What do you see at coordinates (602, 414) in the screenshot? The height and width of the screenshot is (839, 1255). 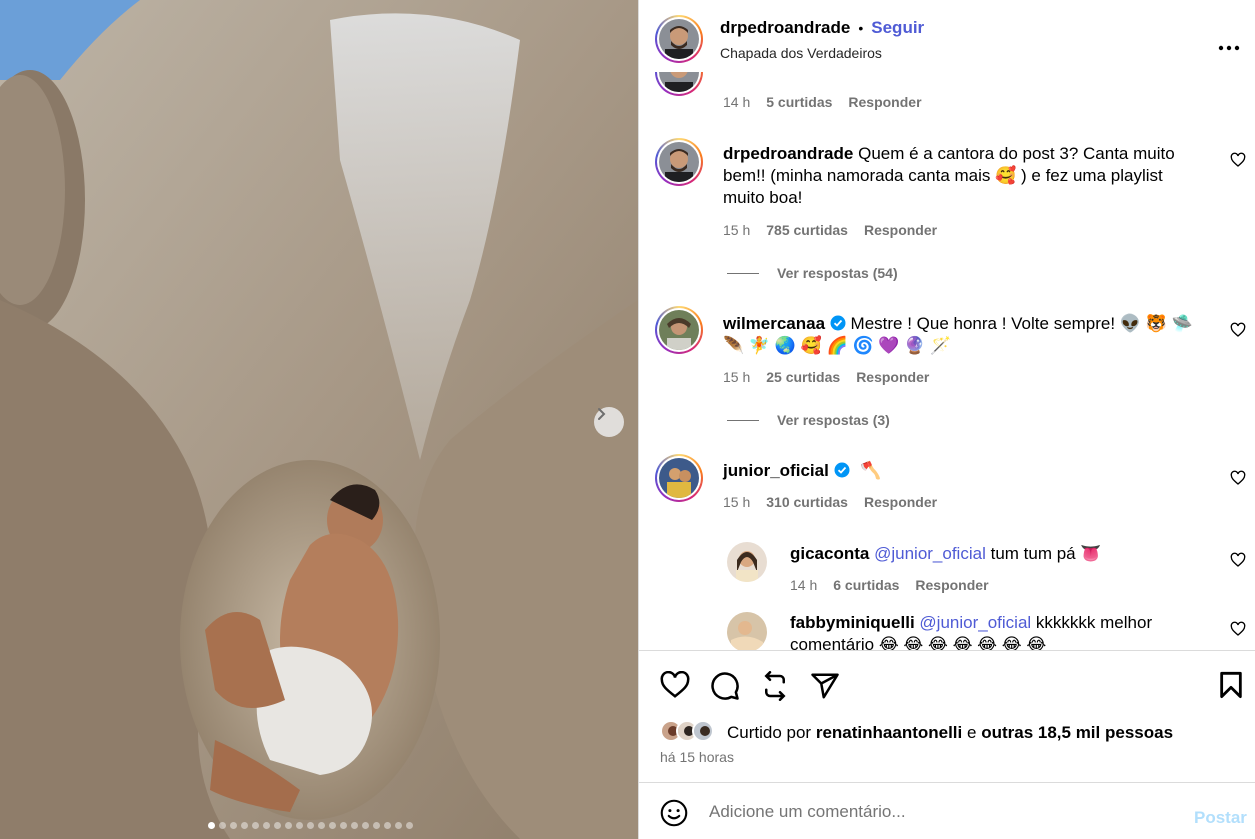 I see `chevron-right-icon` at bounding box center [602, 414].